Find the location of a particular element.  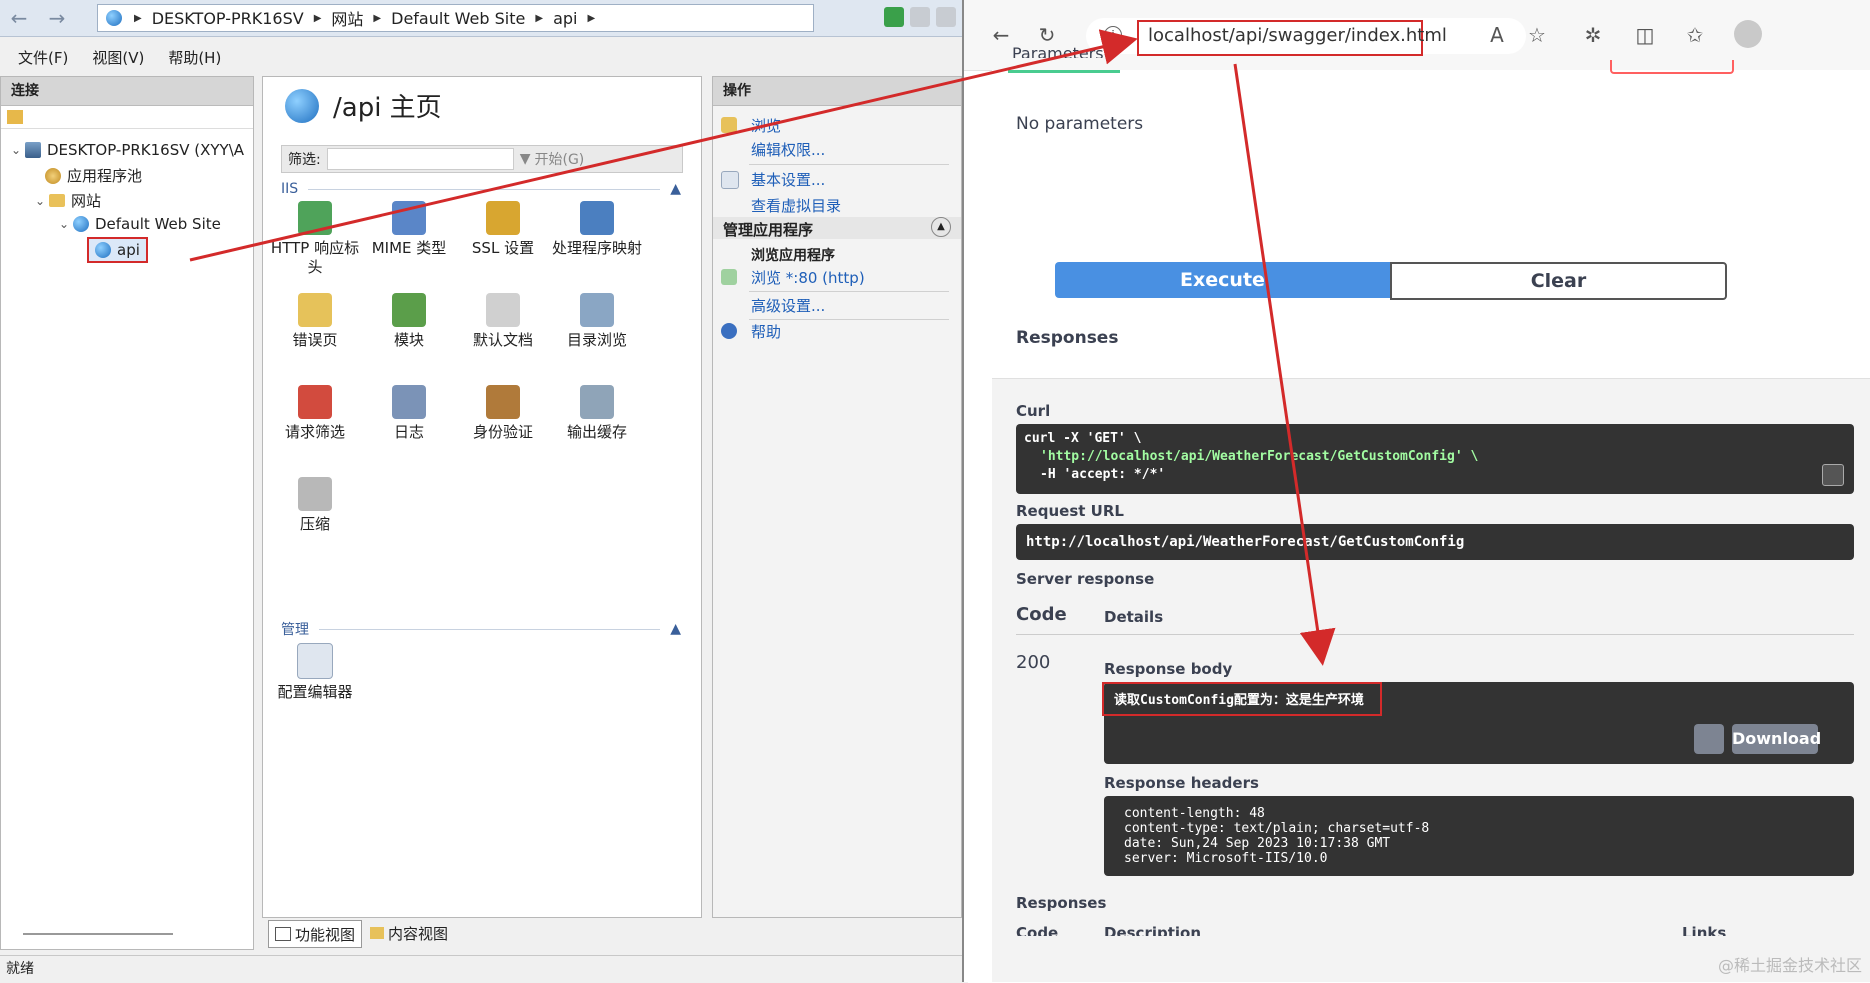

back-icon: ← is located at coordinates (1001, 35).